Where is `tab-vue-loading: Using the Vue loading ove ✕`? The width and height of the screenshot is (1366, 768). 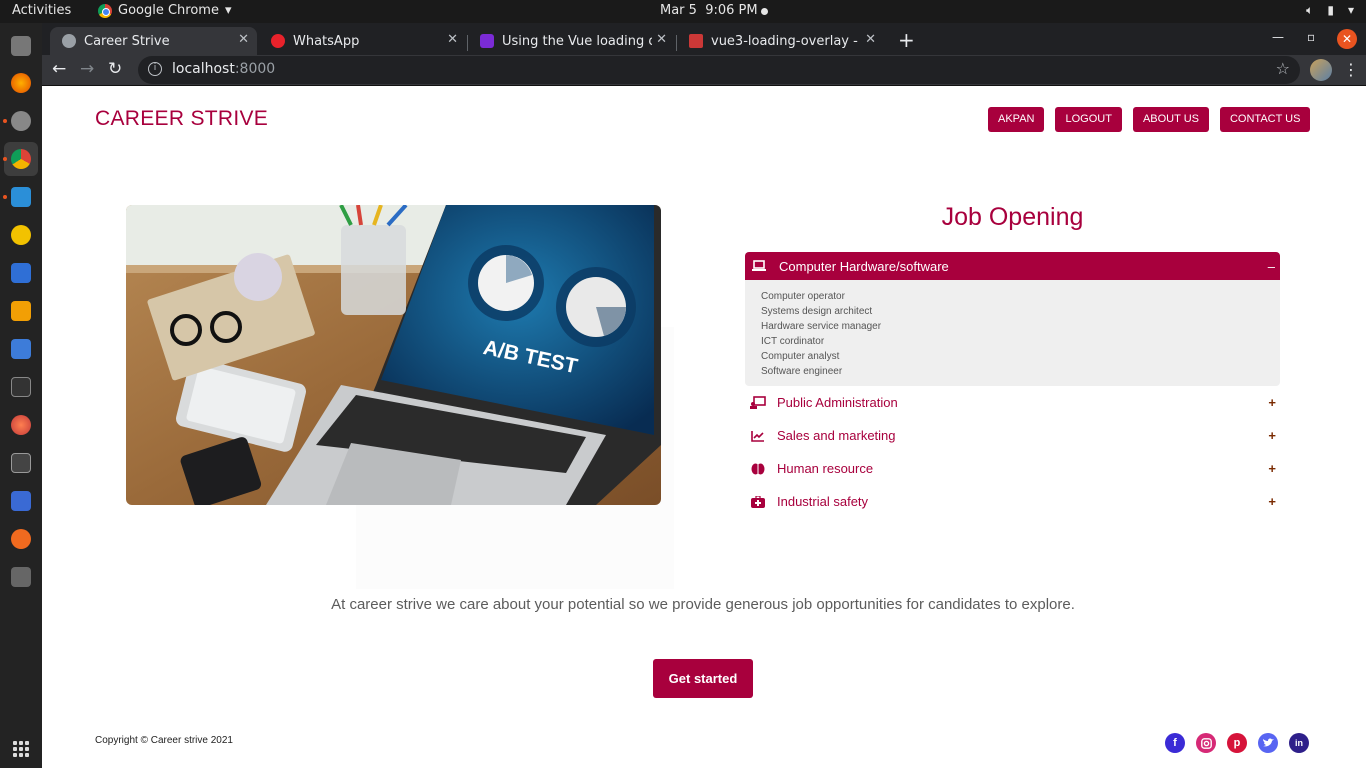 tab-vue-loading: Using the Vue loading ove ✕ is located at coordinates (571, 41).